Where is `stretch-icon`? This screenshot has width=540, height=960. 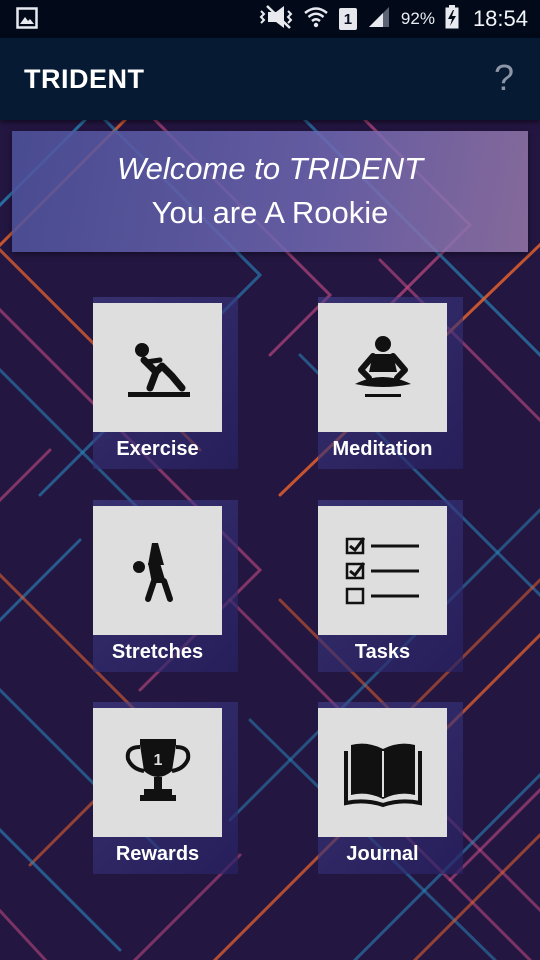 stretch-icon is located at coordinates (152, 572).